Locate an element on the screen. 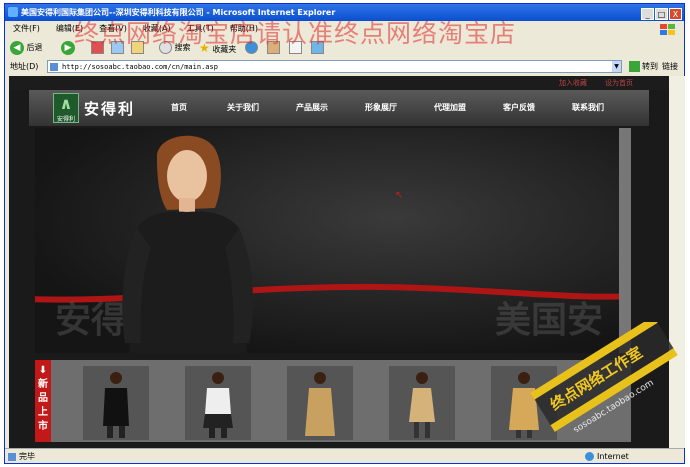  site-logo: ∧ 安得利 is located at coordinates (66, 108).